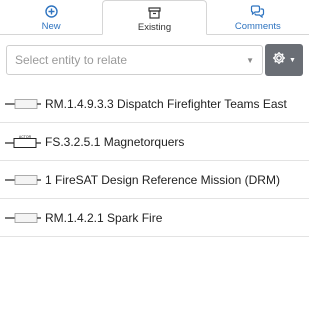 This screenshot has height=334, width=320. Describe the element at coordinates (162, 179) in the screenshot. I see `list-item-label: 1 FireSAT Design Reference Mission (DRM)` at that location.